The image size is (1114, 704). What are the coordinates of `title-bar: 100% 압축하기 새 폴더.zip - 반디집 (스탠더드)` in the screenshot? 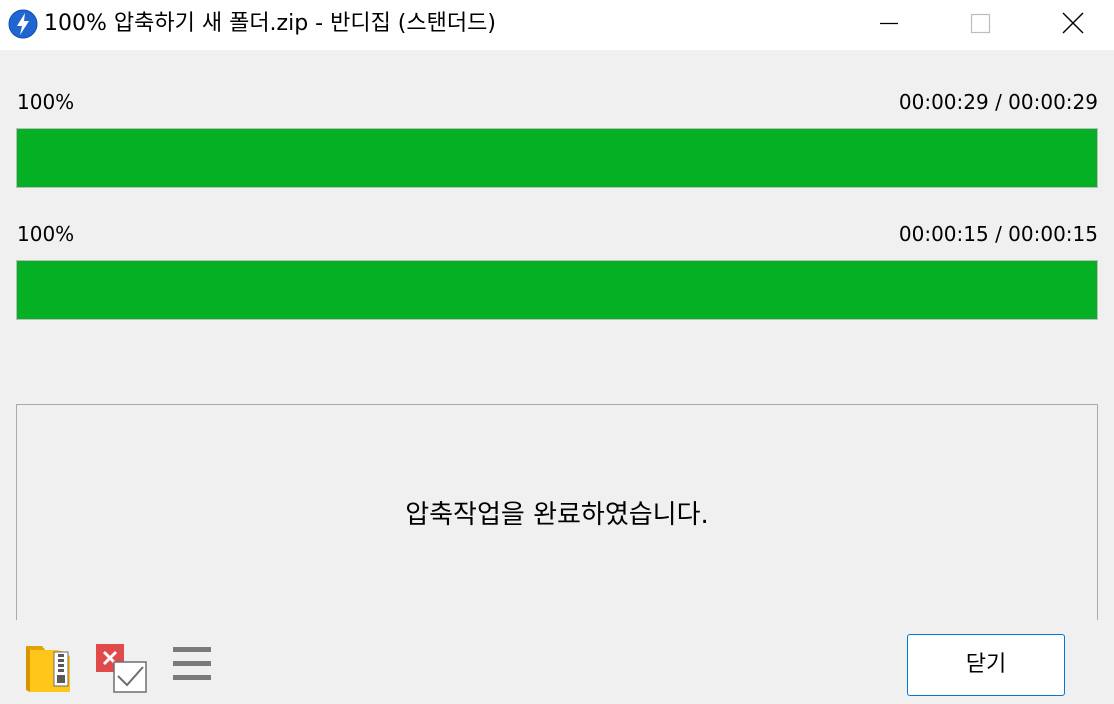 It's located at (557, 25).